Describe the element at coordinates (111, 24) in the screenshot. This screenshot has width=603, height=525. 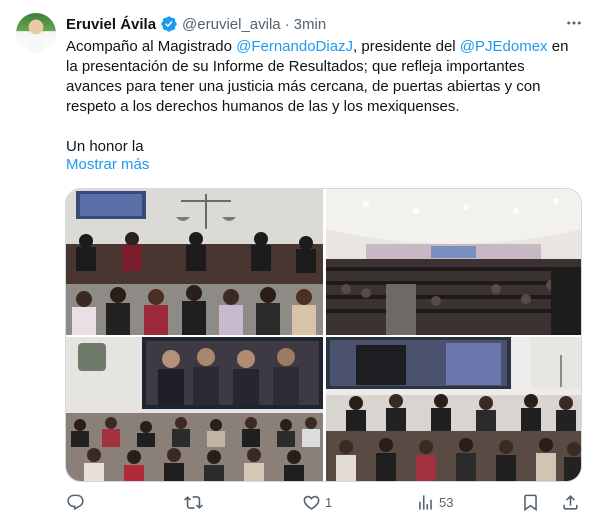
I see `author-name: Eruviel Ávila` at that location.